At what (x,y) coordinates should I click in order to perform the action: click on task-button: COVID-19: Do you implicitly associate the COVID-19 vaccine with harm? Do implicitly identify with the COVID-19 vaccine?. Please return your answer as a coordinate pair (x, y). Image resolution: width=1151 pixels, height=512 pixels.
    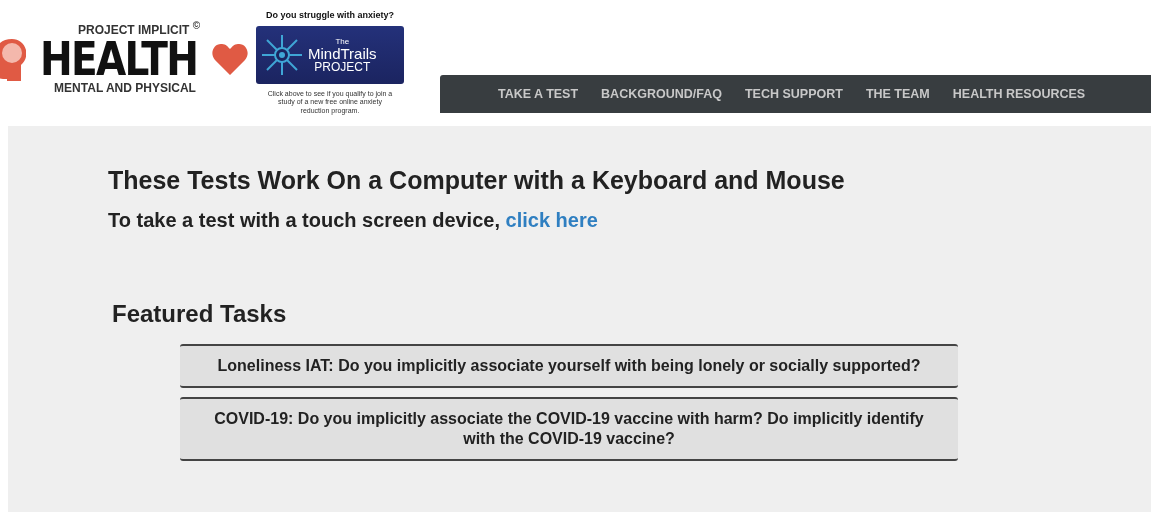
    Looking at the image, I should click on (569, 429).